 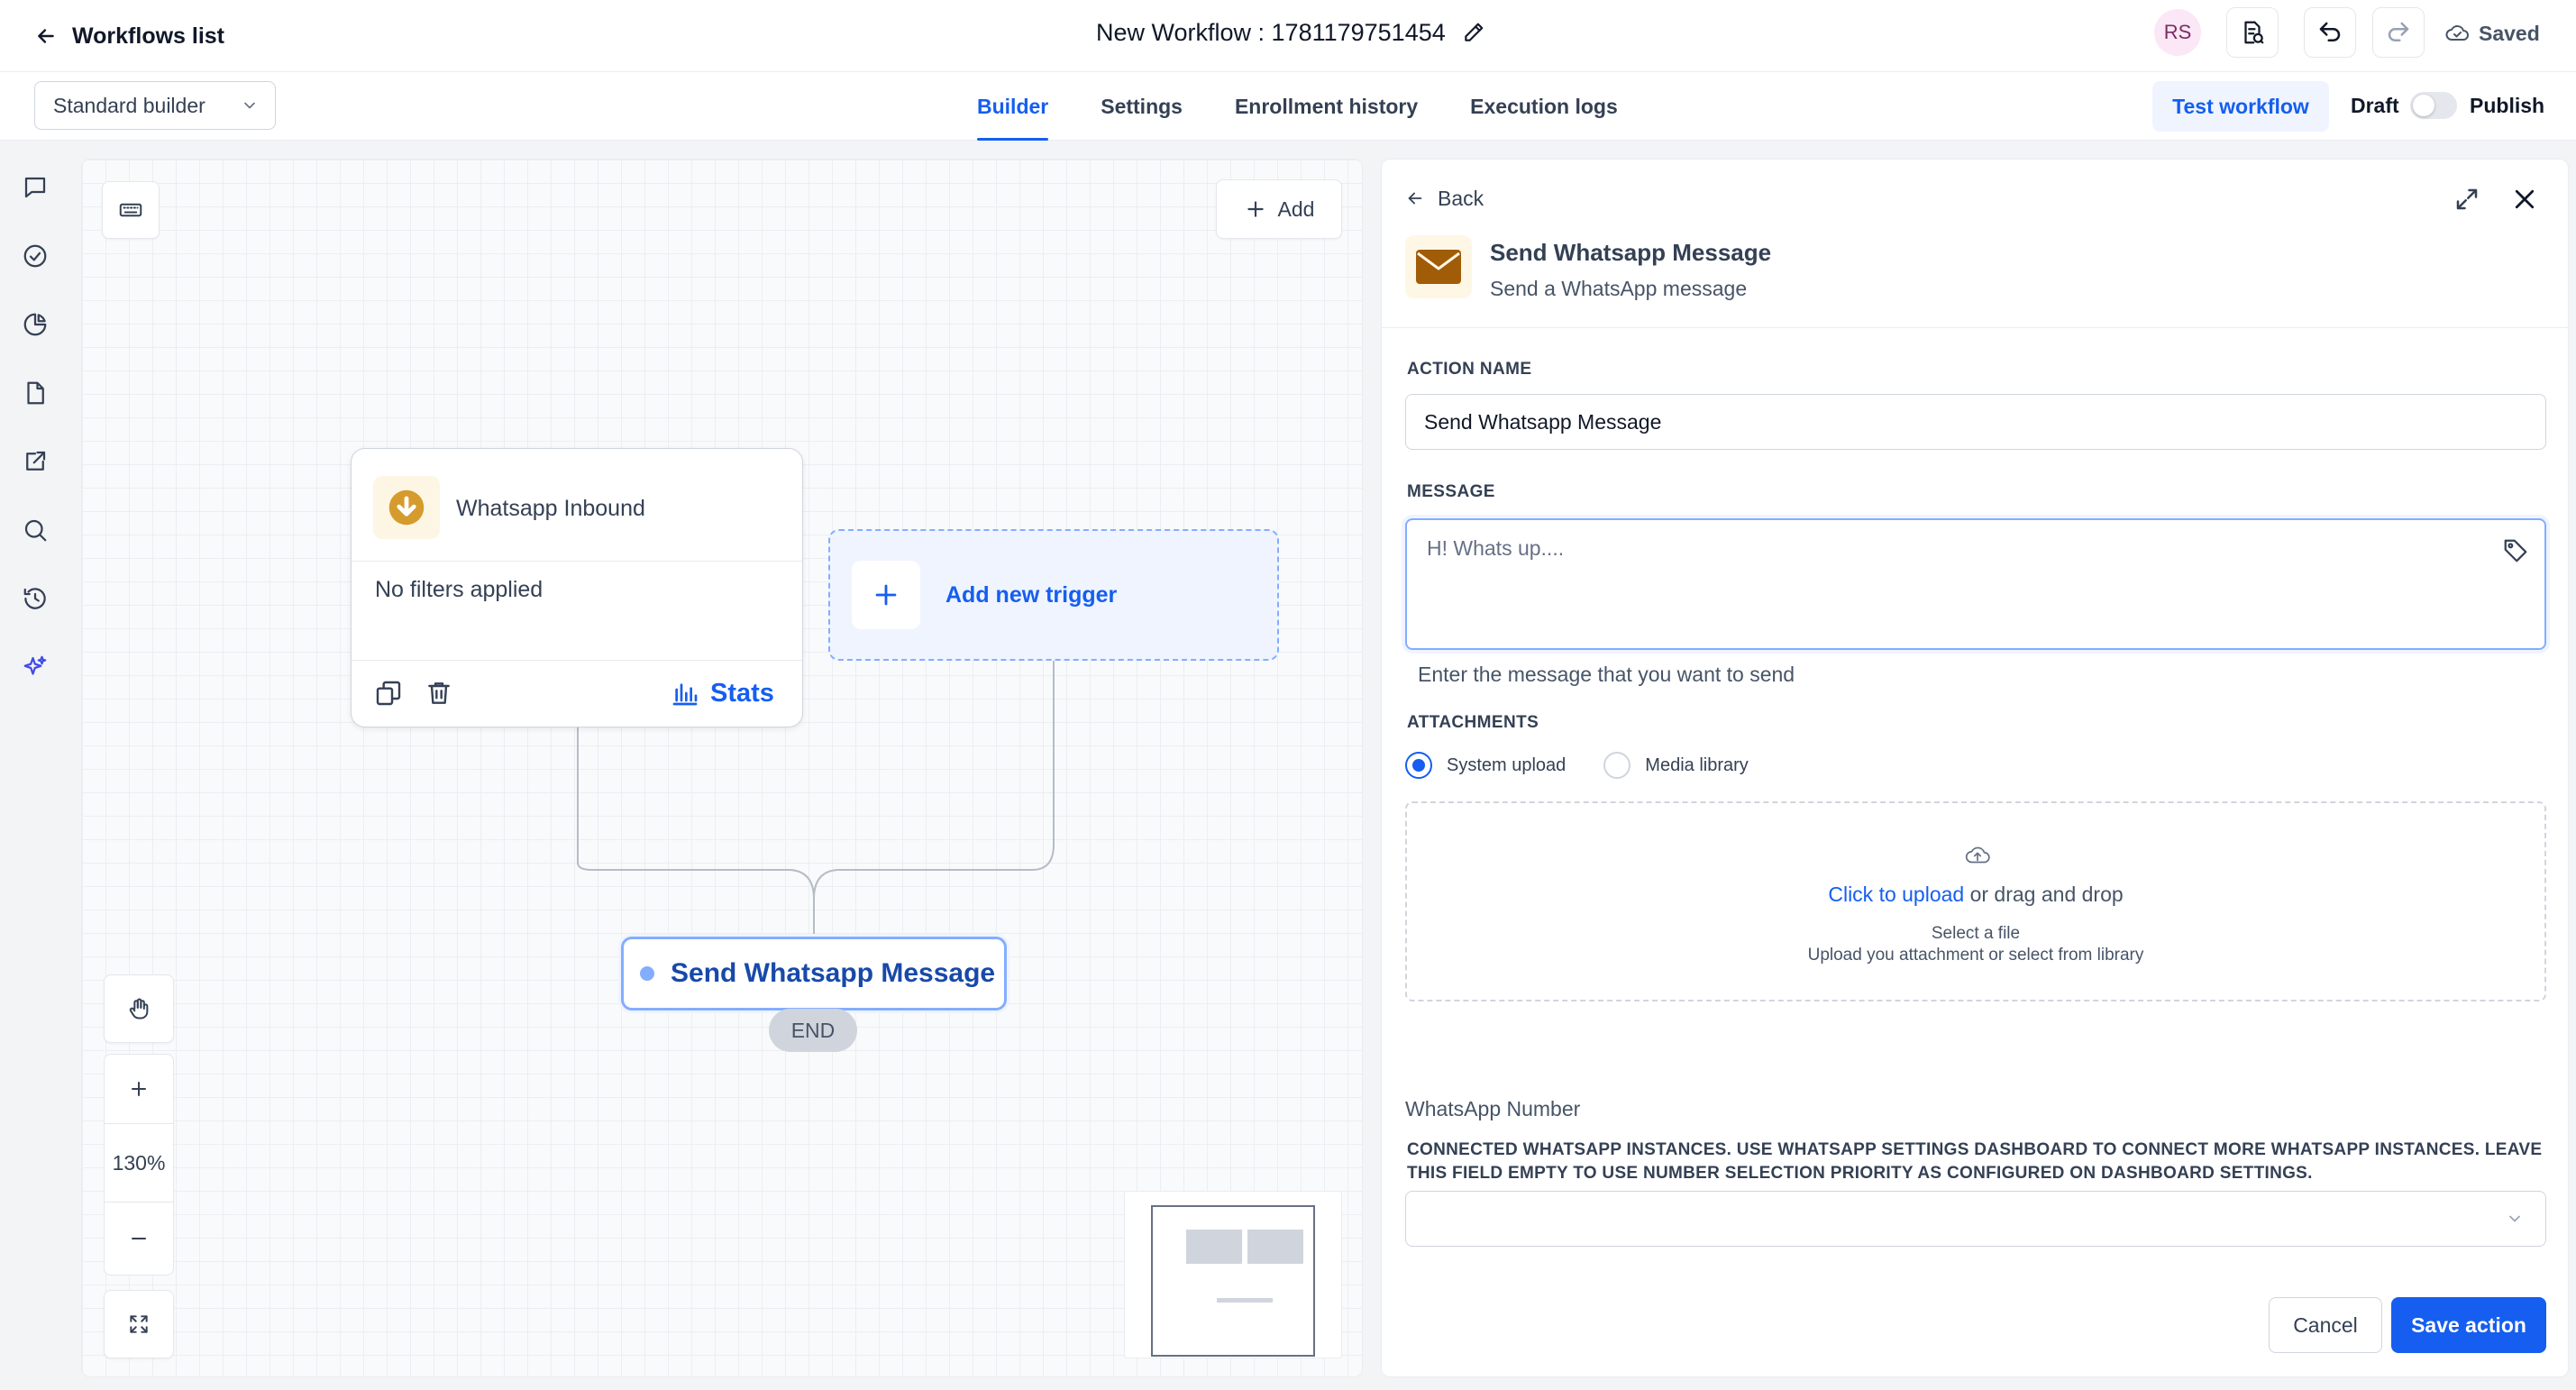 I want to click on tab-builder: Builder, so click(x=1013, y=106).